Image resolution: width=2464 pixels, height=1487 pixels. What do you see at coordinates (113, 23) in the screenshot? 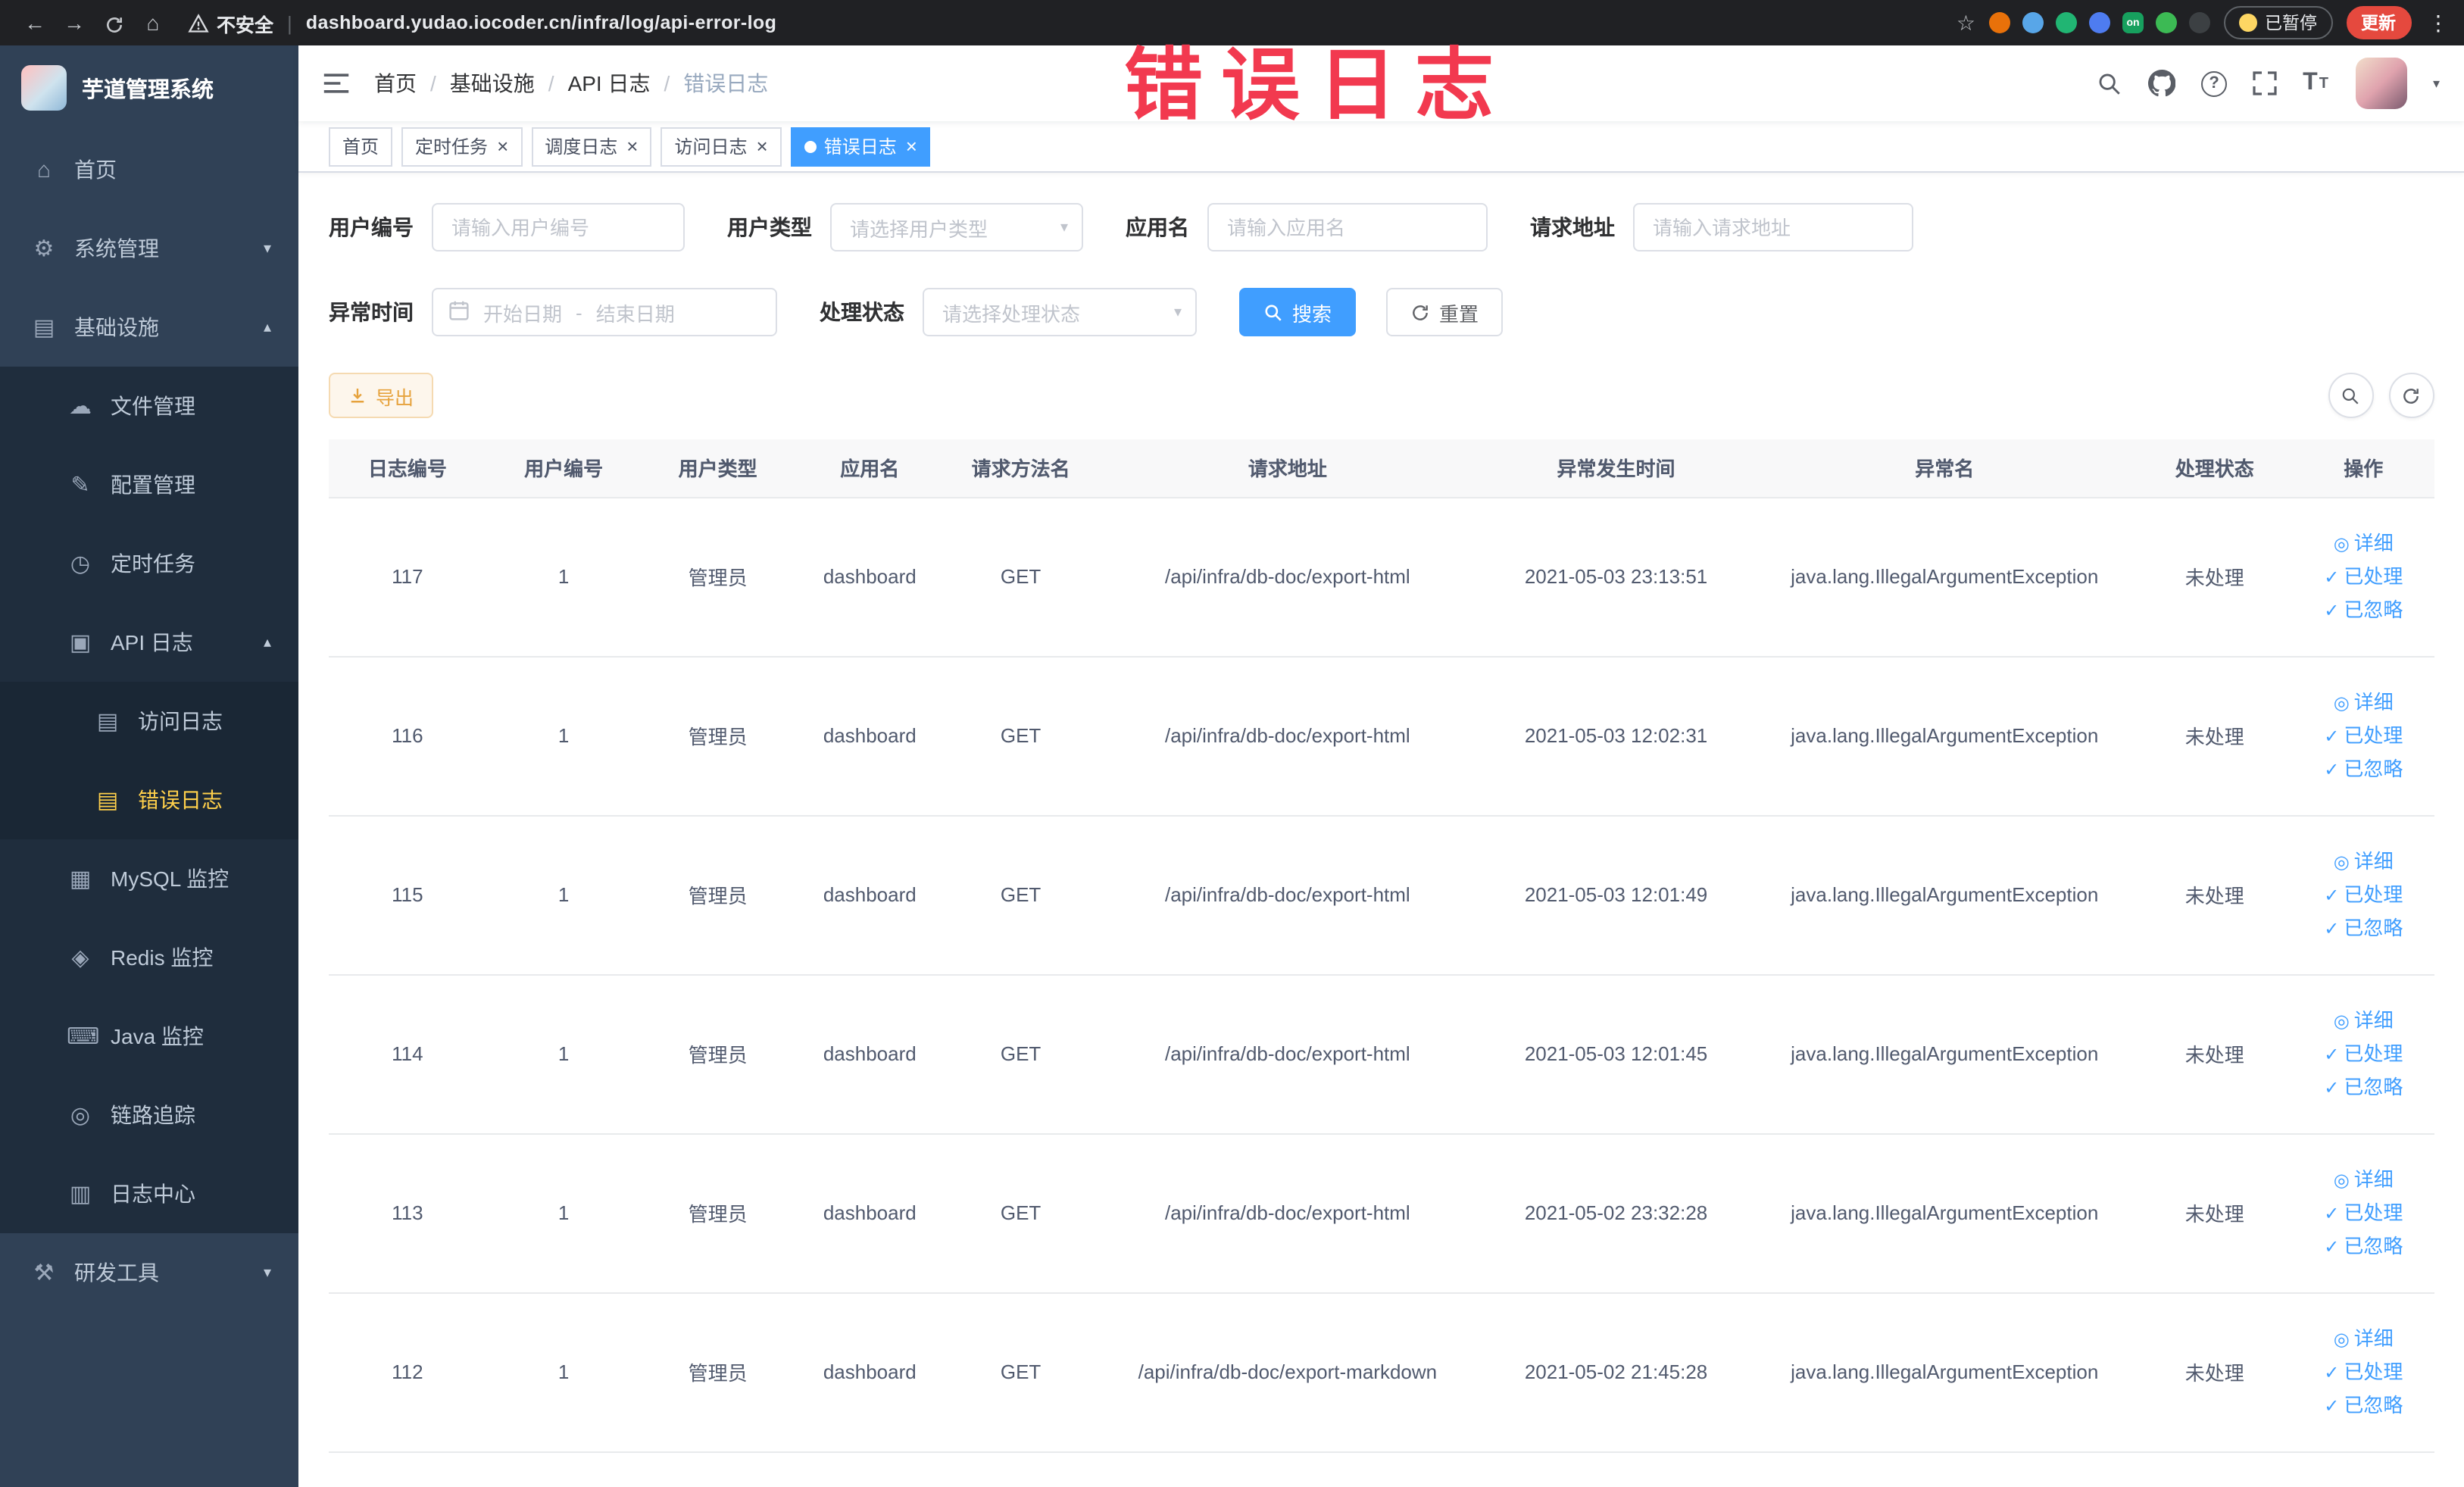
I see `reload-icon` at bounding box center [113, 23].